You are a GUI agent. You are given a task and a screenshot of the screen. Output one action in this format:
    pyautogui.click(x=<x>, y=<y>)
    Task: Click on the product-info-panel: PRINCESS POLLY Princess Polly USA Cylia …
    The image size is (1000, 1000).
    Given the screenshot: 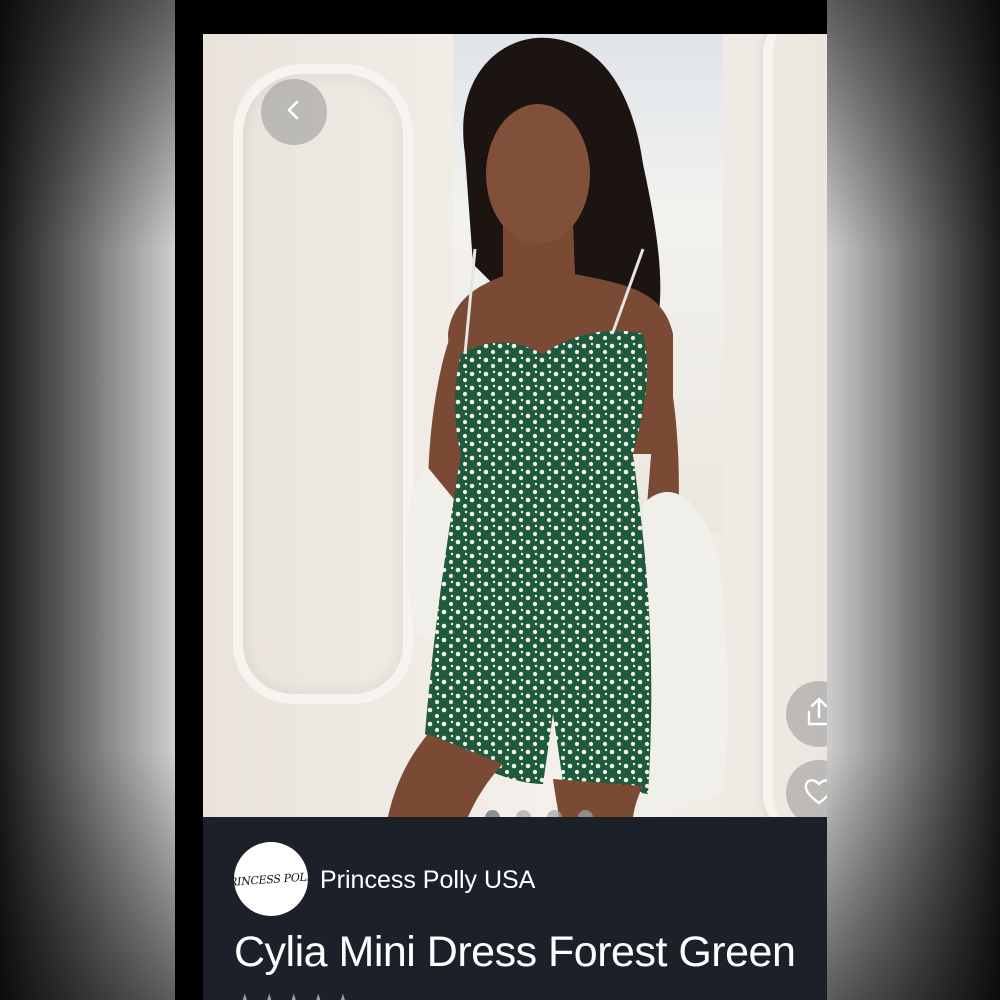 What is the action you would take?
    pyautogui.click(x=515, y=908)
    